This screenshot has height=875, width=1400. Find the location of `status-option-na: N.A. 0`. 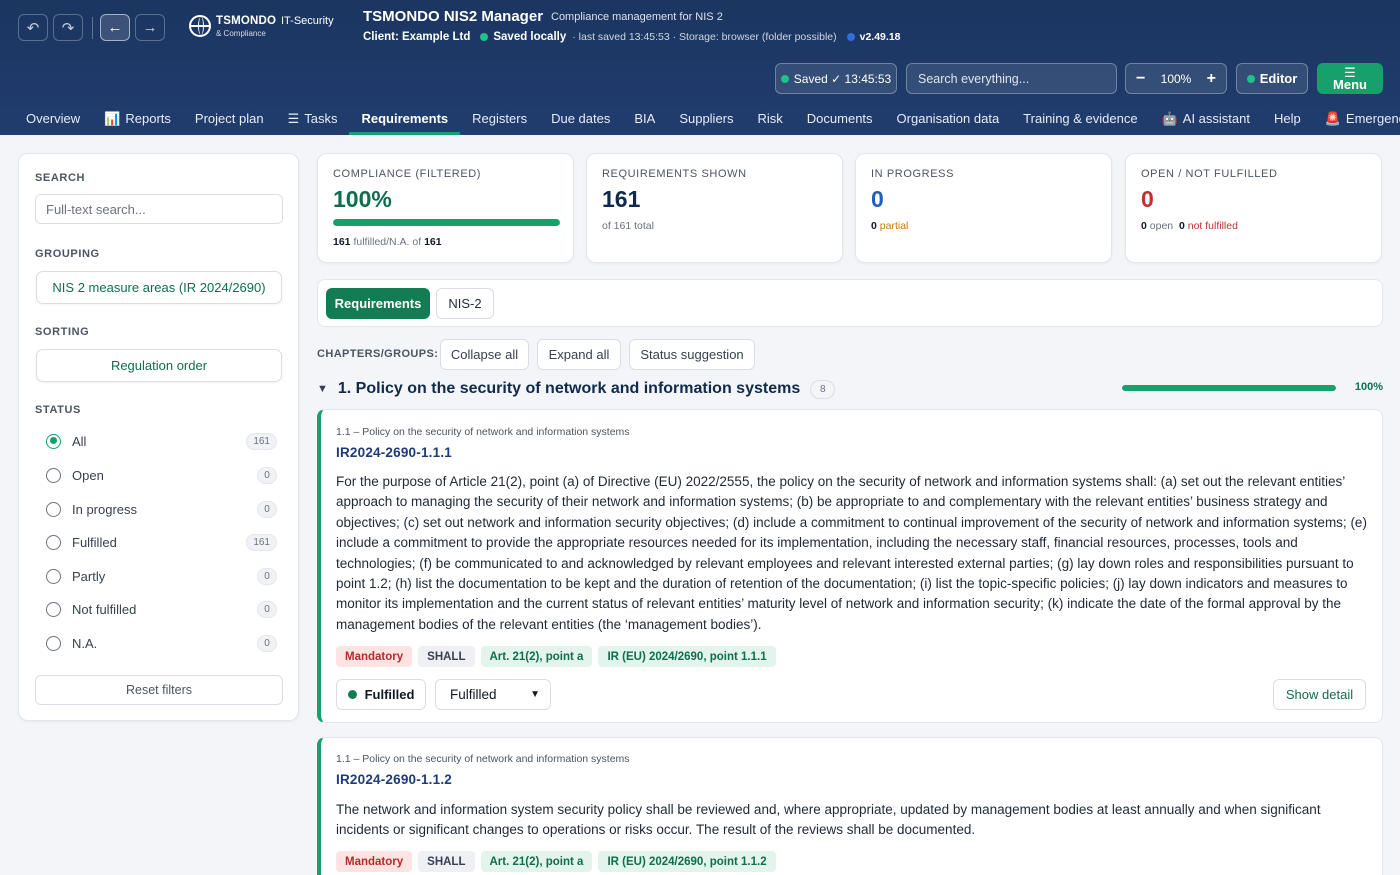

status-option-na: N.A. 0 is located at coordinates (161, 643).